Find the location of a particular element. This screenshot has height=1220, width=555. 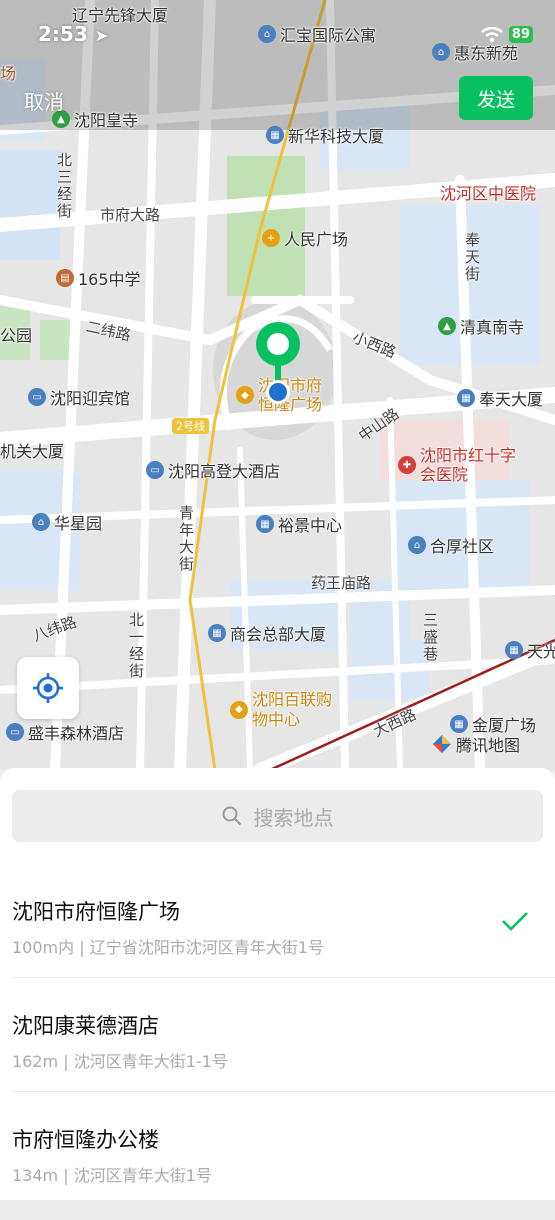

poi-label: ▦ 新华科技大厦 is located at coordinates (325, 135).